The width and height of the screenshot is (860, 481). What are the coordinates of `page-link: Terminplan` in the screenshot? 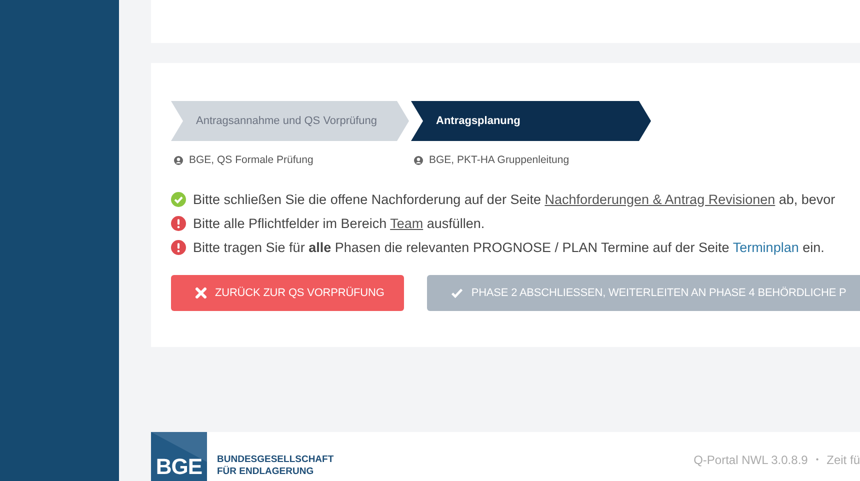 It's located at (765, 247).